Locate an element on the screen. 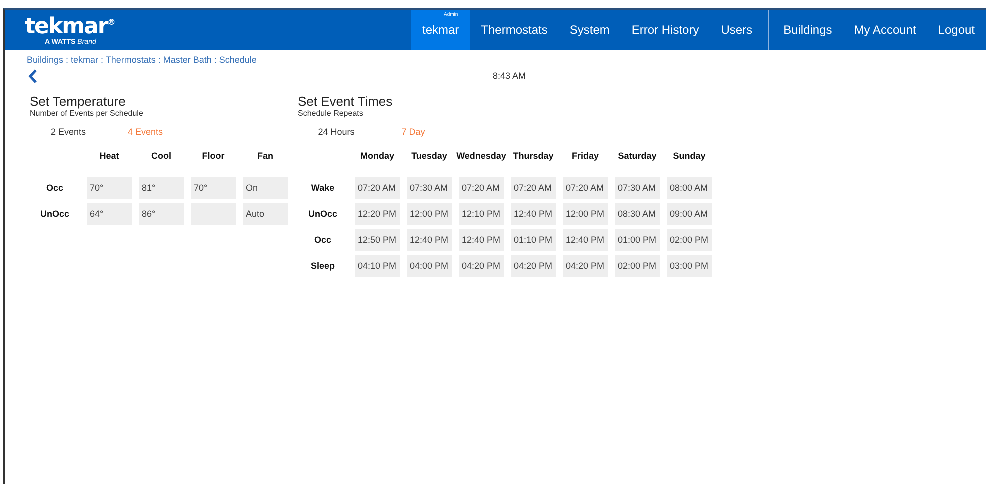 This screenshot has width=986, height=484. value-field: 64° is located at coordinates (109, 214).